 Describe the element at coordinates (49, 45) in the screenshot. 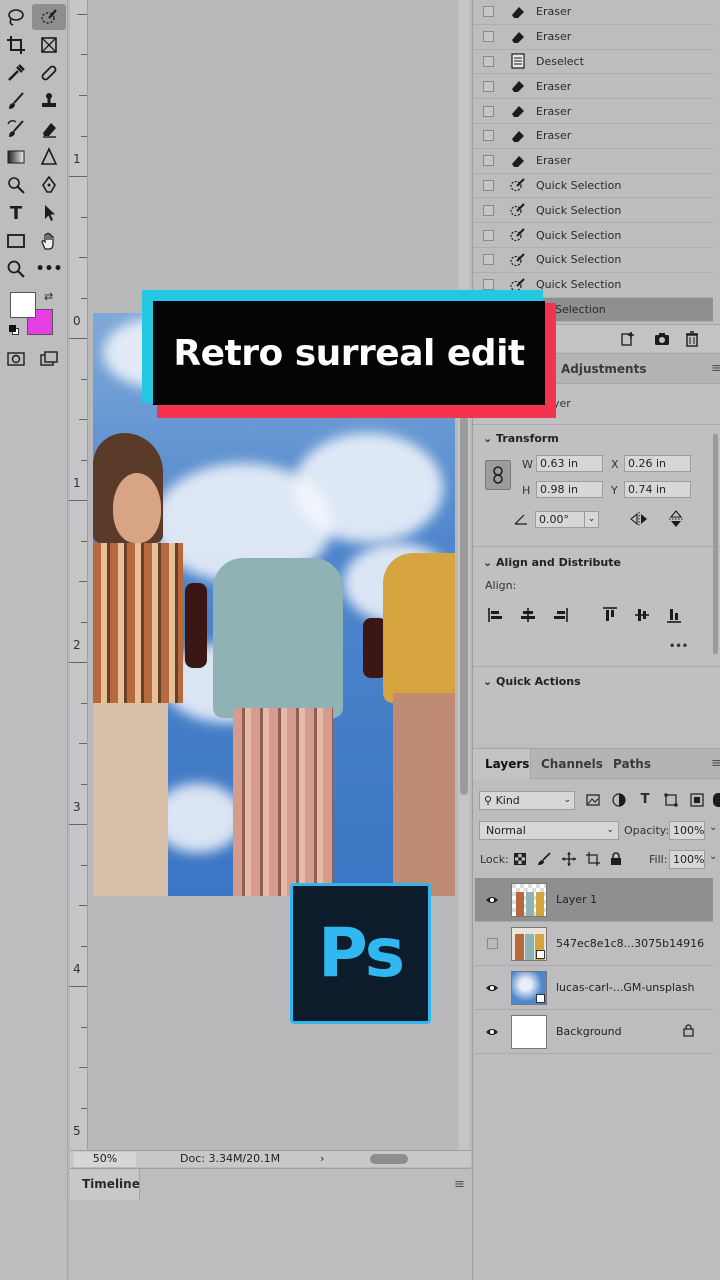

I see `frame-tool-icon` at that location.